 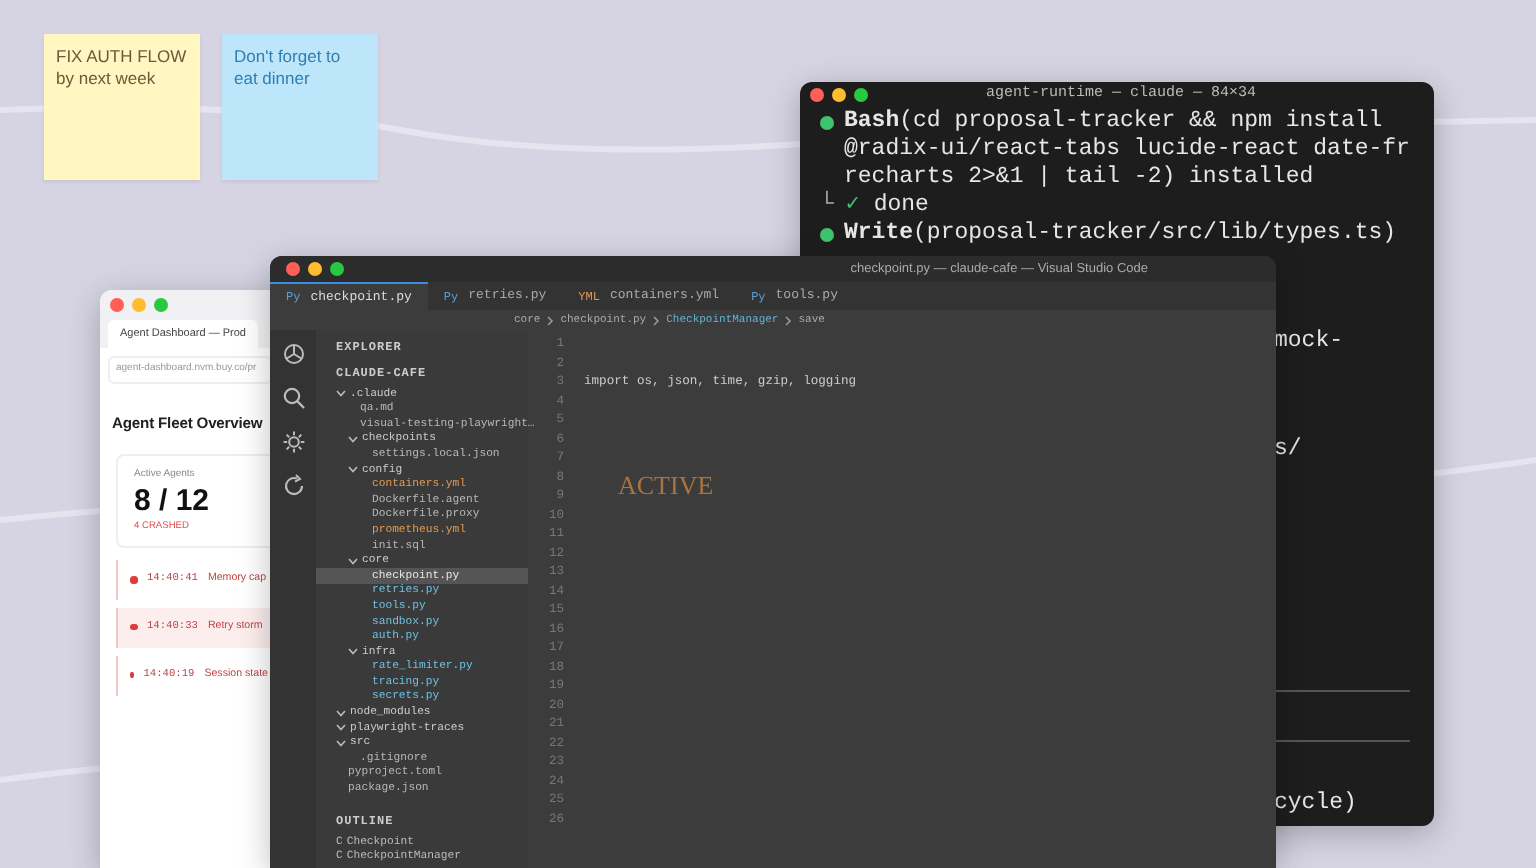 What do you see at coordinates (173, 501) in the screenshot?
I see `stat-value: 8 / 12` at bounding box center [173, 501].